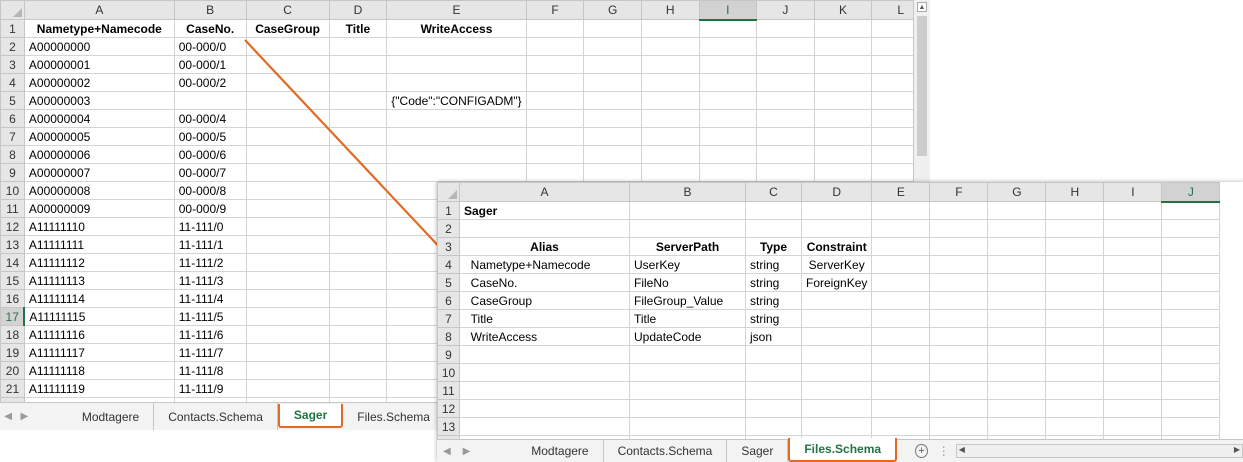  Describe the element at coordinates (210, 154) in the screenshot. I see `cell: 00-000/6` at that location.